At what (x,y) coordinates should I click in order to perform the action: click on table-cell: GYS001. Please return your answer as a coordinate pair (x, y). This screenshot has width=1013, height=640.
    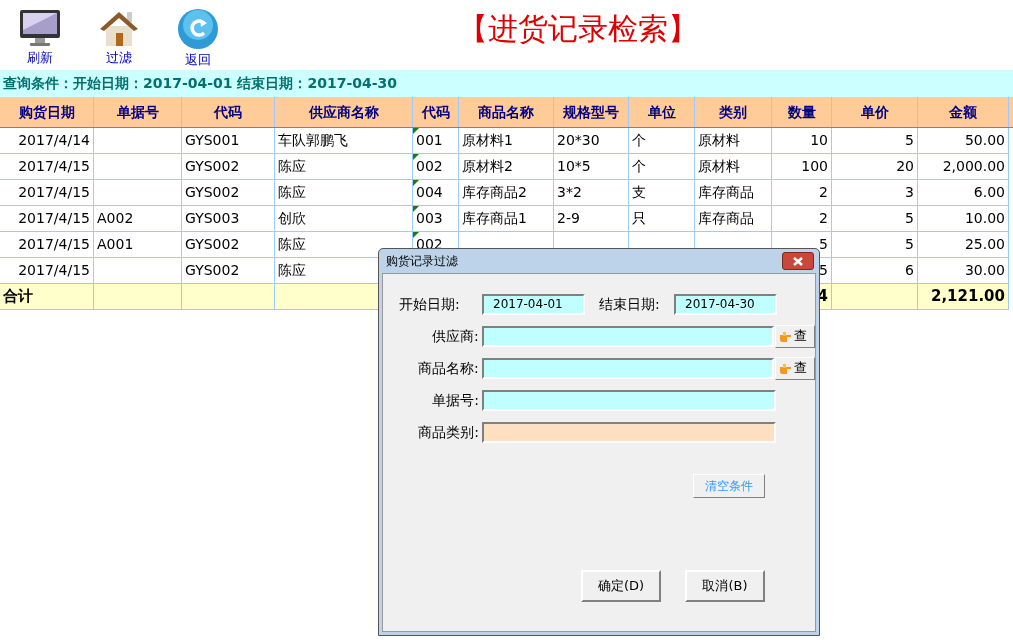
    Looking at the image, I should click on (228, 141).